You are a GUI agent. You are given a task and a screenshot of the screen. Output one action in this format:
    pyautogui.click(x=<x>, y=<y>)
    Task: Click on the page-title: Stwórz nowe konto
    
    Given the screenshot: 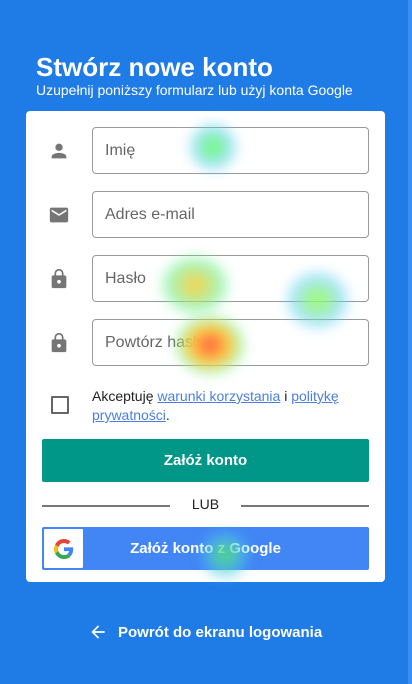 What is the action you would take?
    pyautogui.click(x=154, y=67)
    